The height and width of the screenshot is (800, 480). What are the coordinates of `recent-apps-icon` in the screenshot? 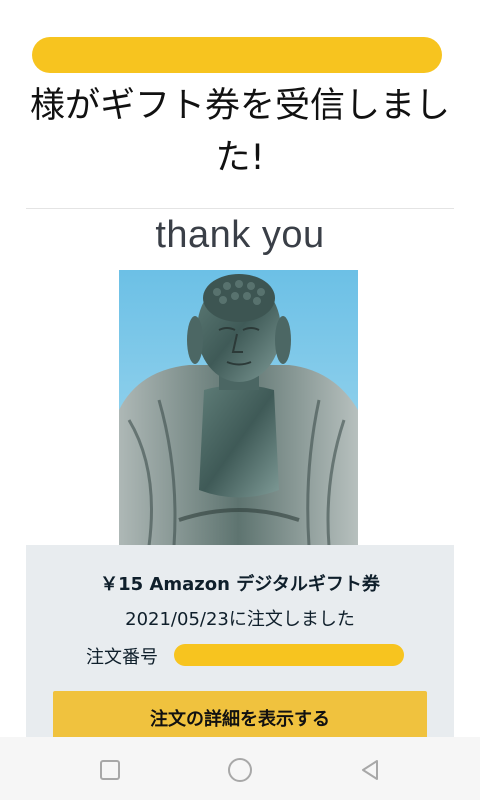 It's located at (110, 770).